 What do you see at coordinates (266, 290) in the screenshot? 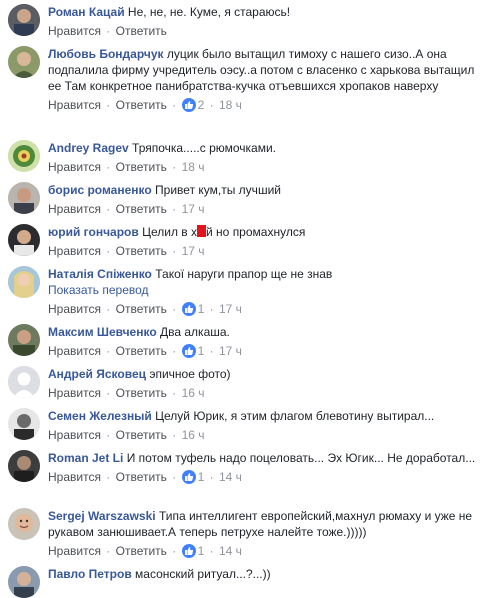
I see `show-translation-link: Показать перевод` at bounding box center [266, 290].